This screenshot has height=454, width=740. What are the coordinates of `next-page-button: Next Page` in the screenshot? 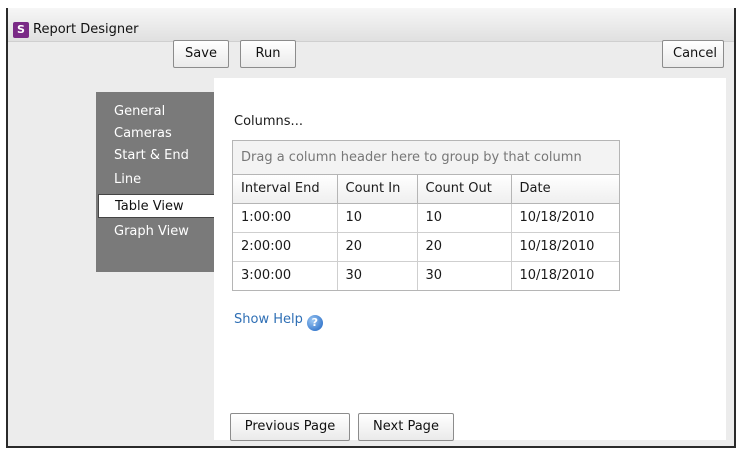 It's located at (406, 427).